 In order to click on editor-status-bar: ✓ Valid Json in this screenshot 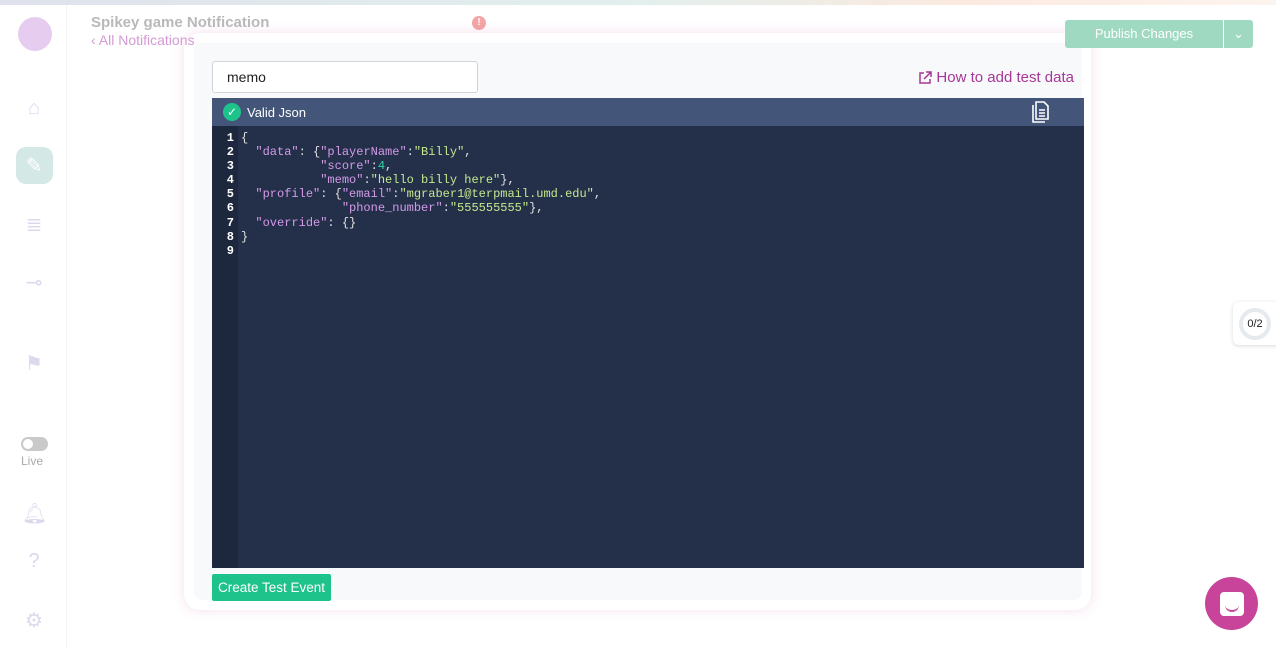, I will do `click(648, 112)`.